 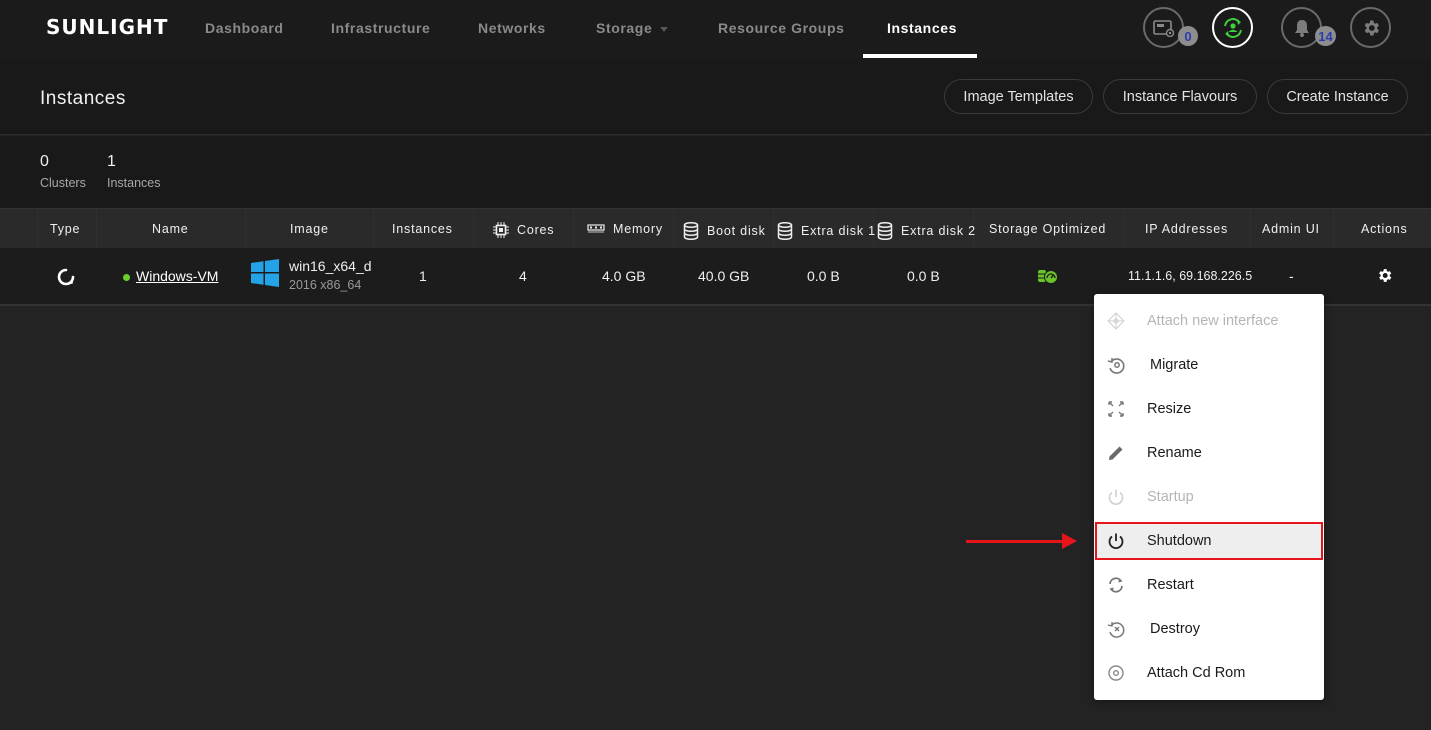 I want to click on migrate-icon, so click(x=1116, y=365).